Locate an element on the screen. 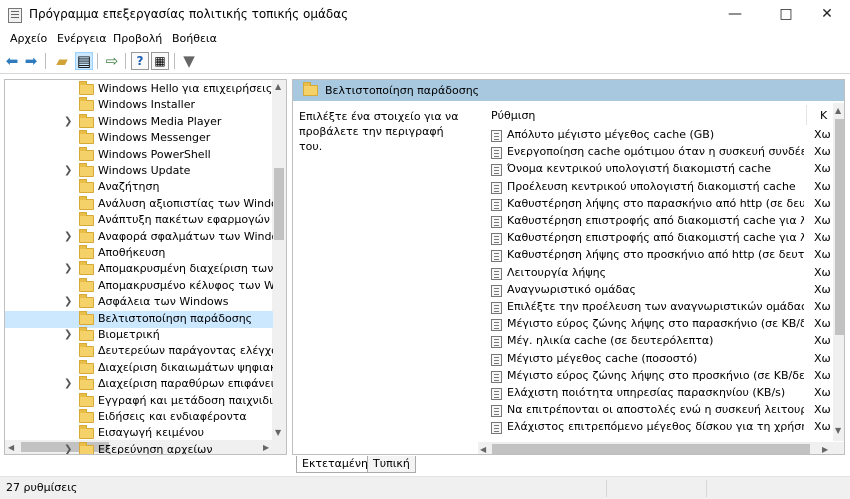 This screenshot has height=499, width=850. up-folder-icon: ▰ is located at coordinates (62, 61).